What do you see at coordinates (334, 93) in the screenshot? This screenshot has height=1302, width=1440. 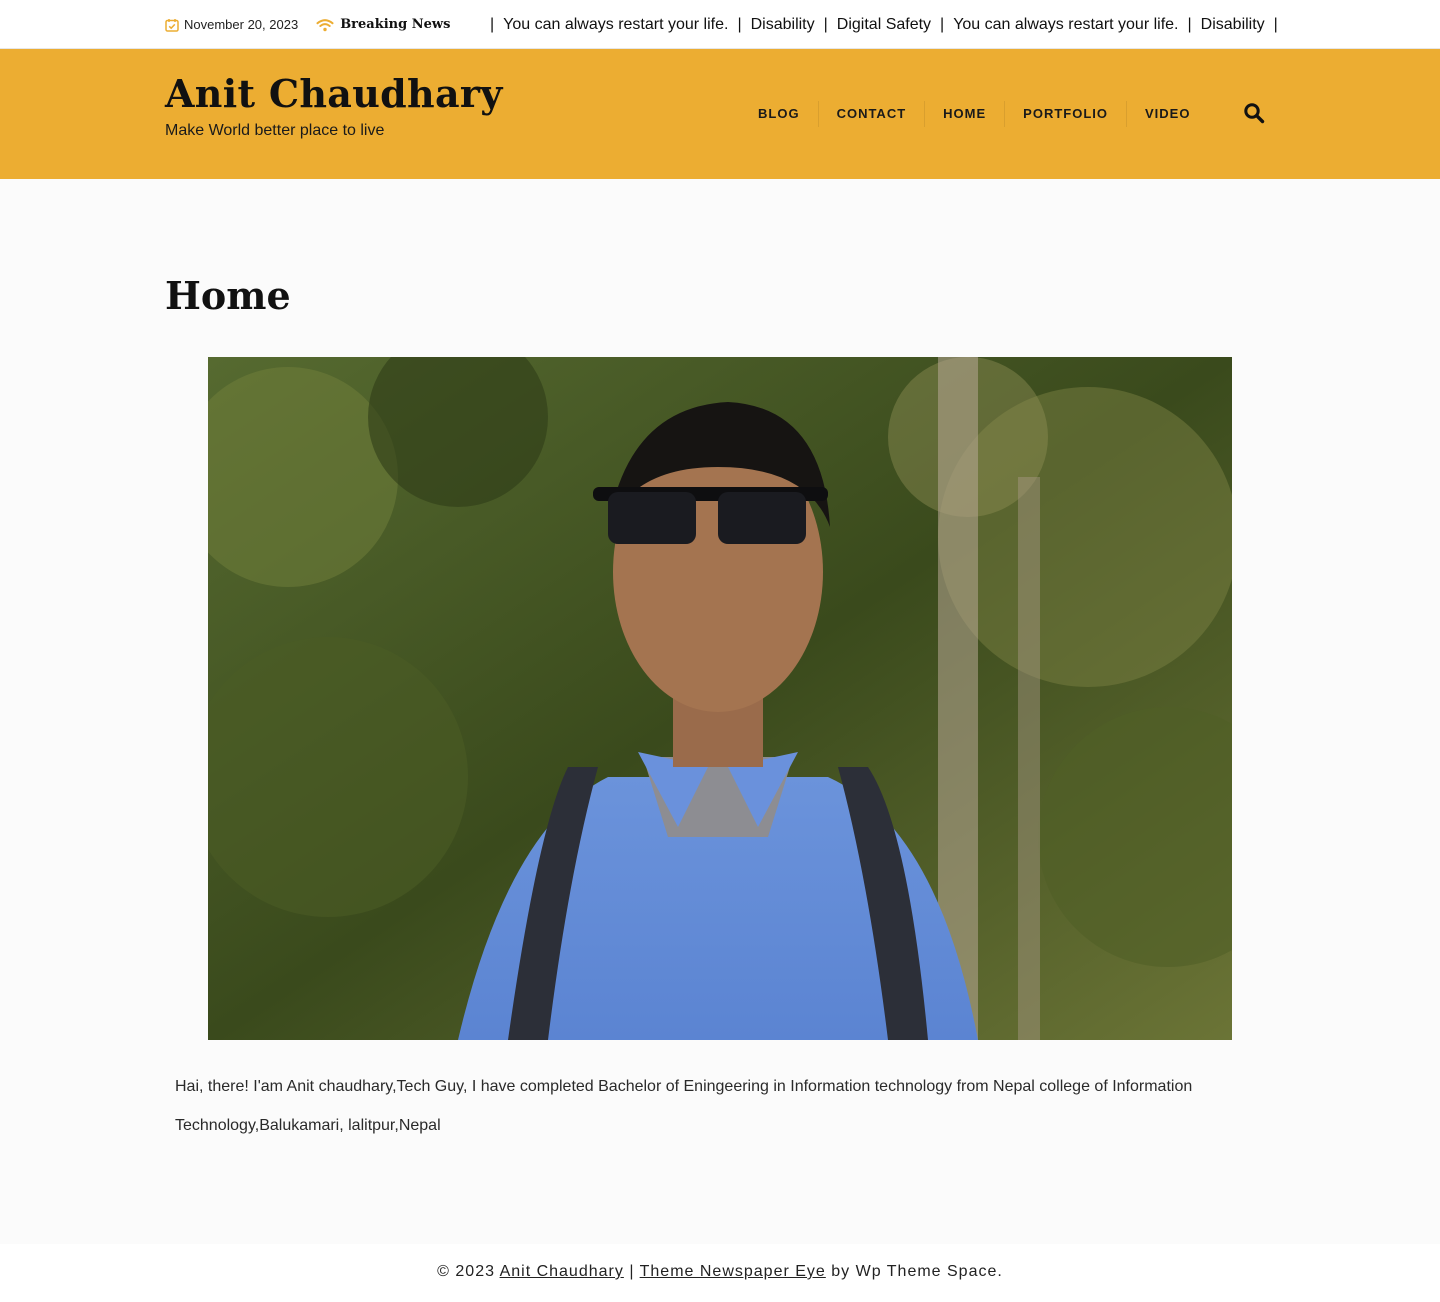 I see `site-title: Anit Chaudhary` at bounding box center [334, 93].